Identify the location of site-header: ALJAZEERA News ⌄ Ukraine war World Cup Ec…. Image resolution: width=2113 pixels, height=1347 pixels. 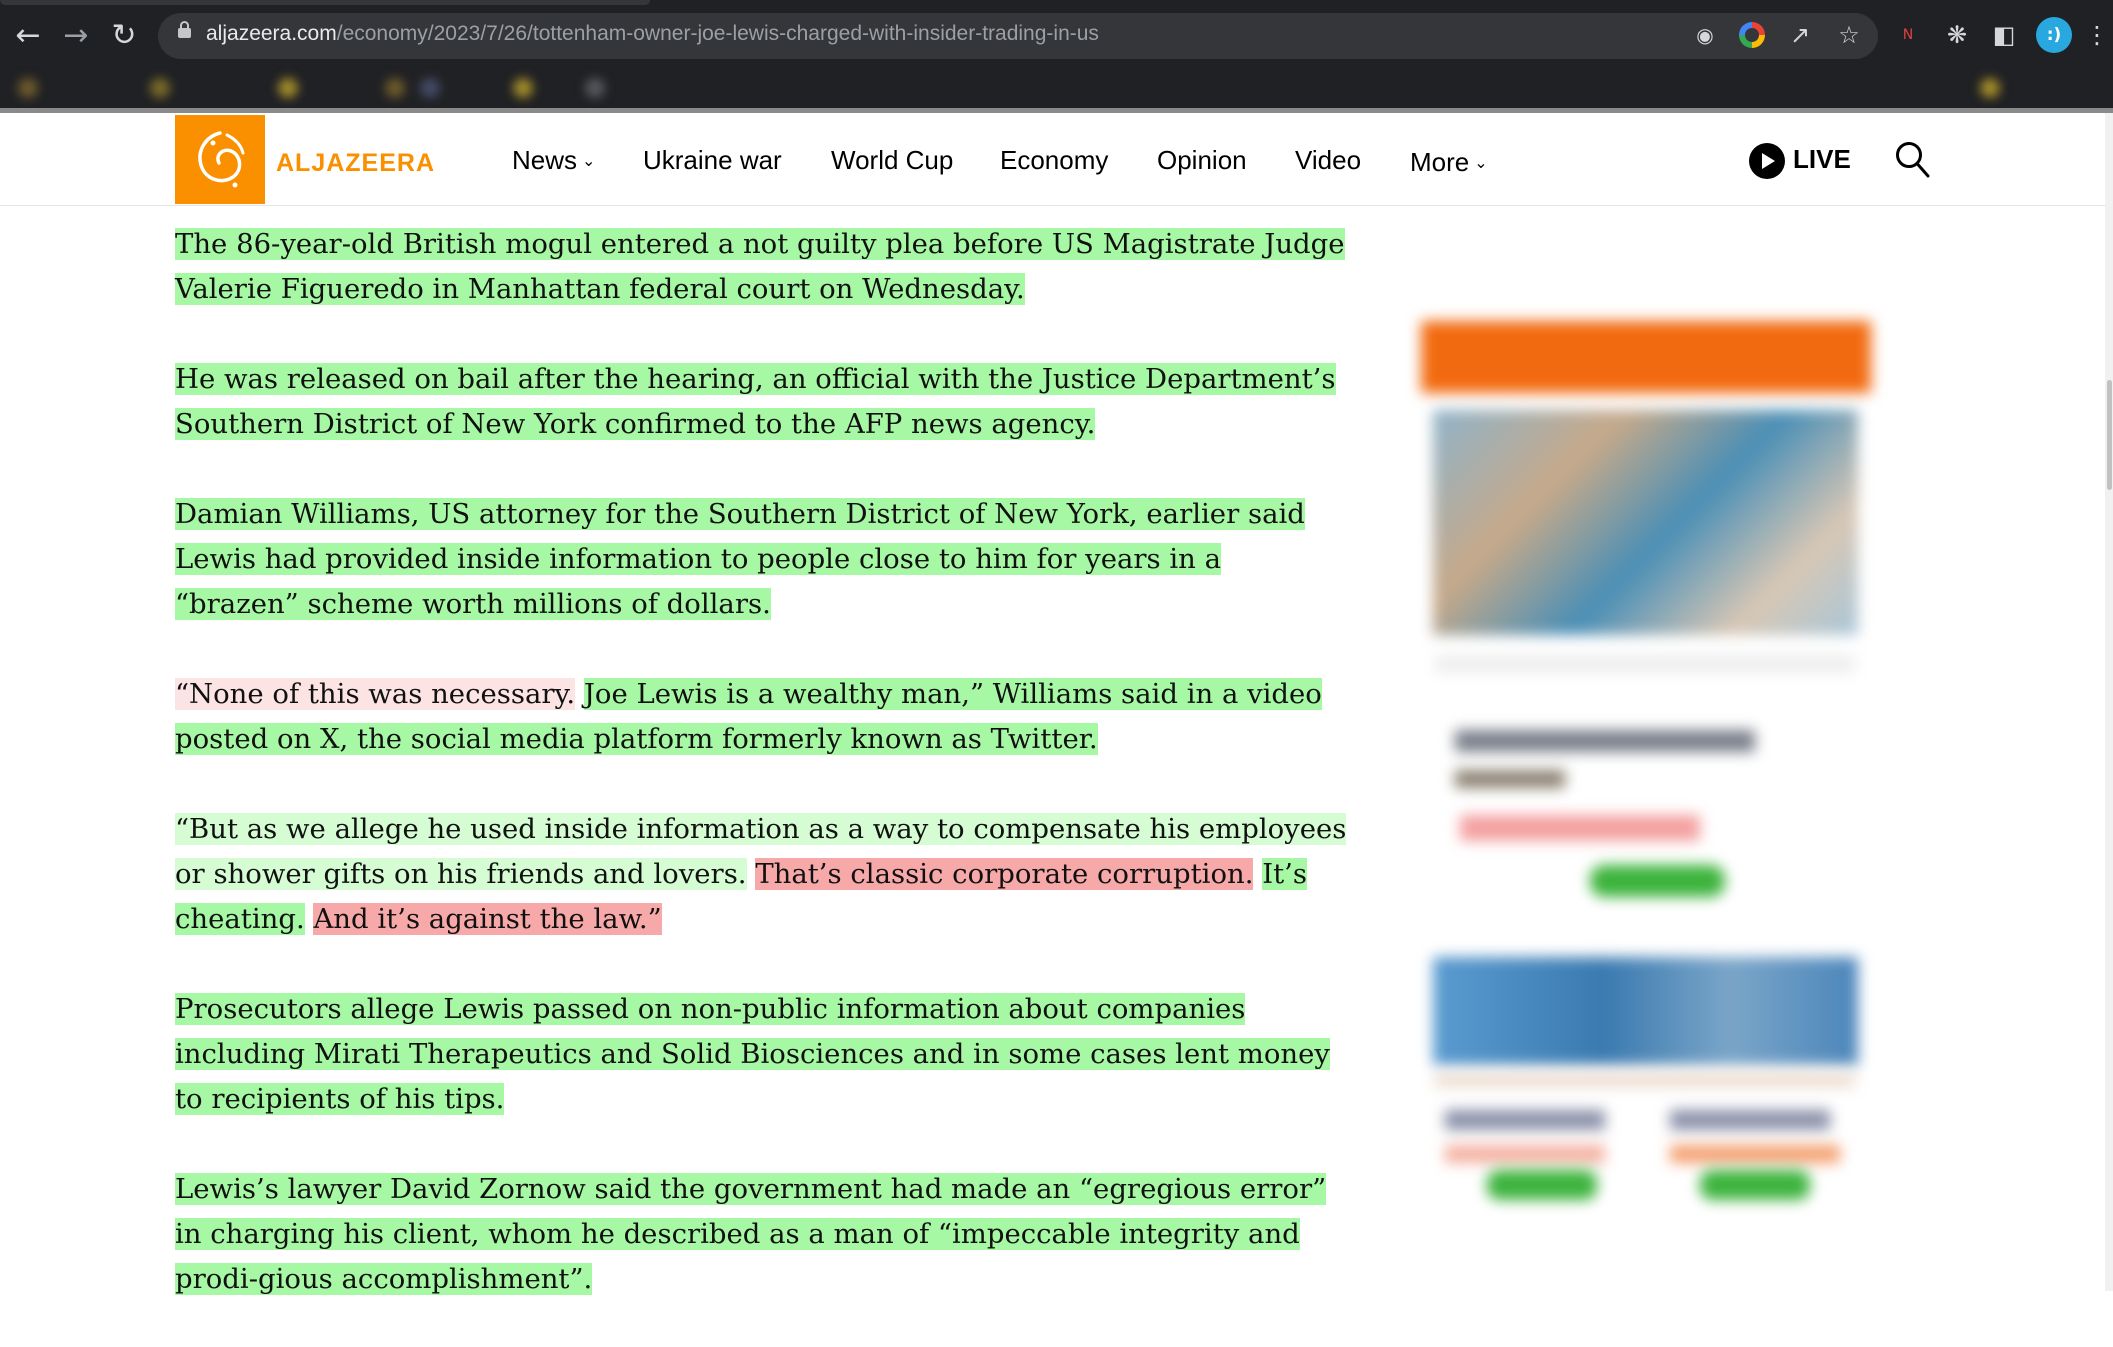
(1052, 159).